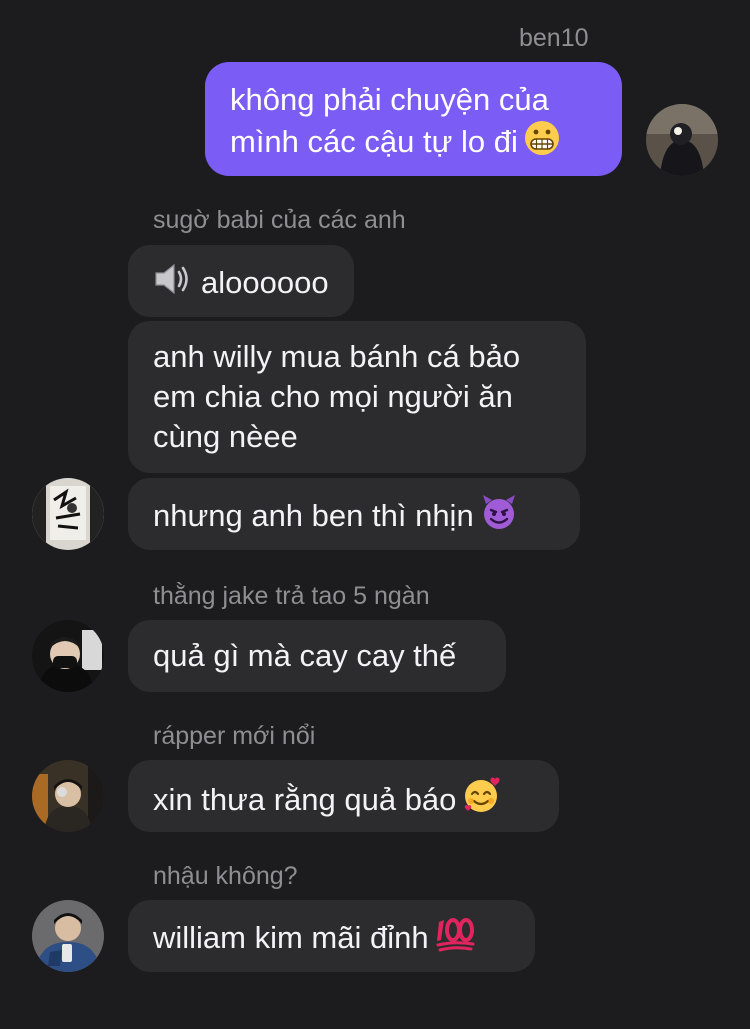 The height and width of the screenshot is (1029, 750). Describe the element at coordinates (68, 796) in the screenshot. I see `avatar-group3` at that location.